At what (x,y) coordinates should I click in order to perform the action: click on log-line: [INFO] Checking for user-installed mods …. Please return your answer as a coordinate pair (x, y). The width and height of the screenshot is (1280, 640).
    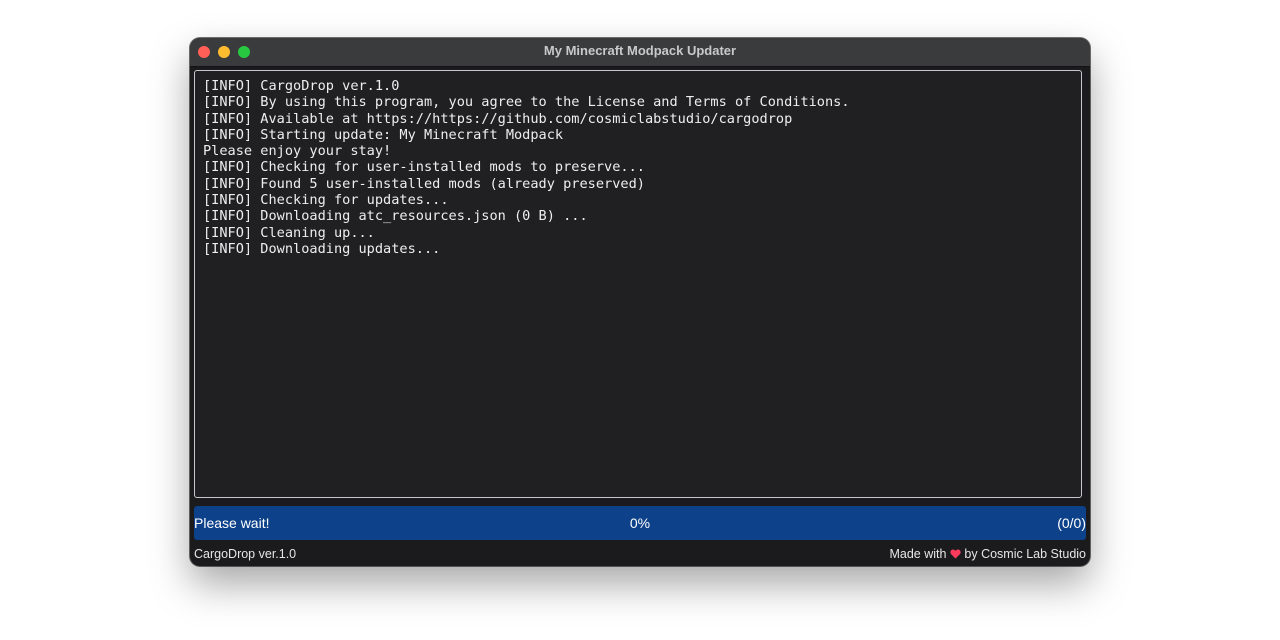
    Looking at the image, I should click on (424, 167).